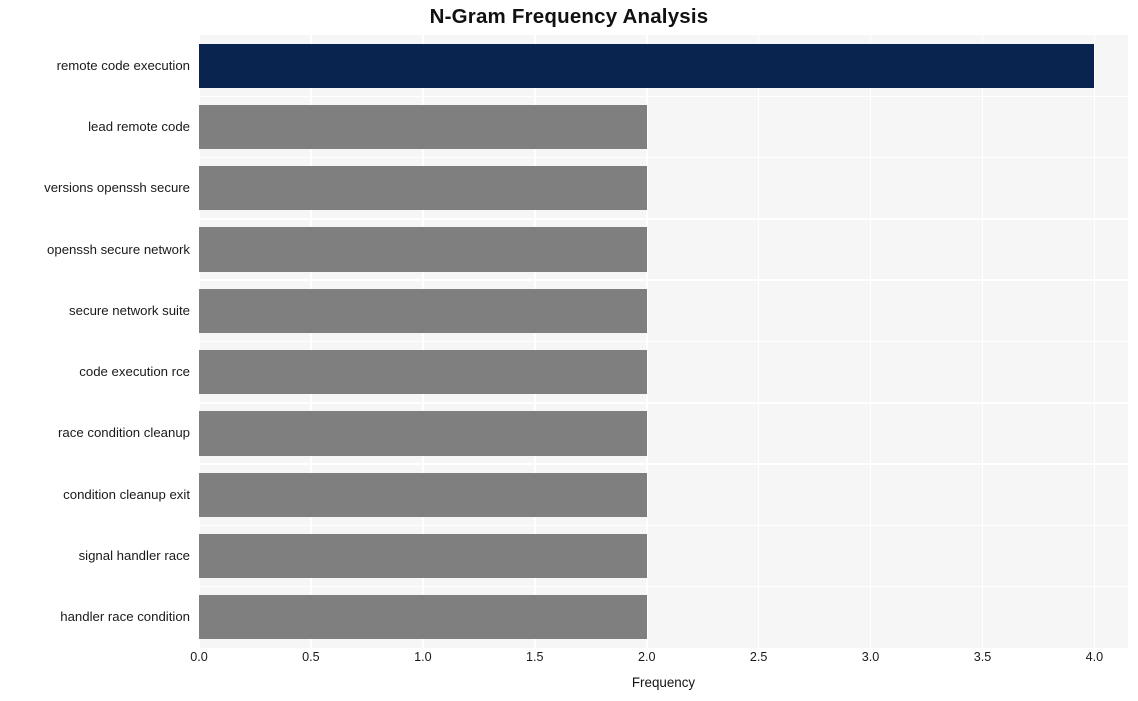 The height and width of the screenshot is (701, 1138). Describe the element at coordinates (118, 249) in the screenshot. I see `y-axis-tick-label: openssh secure network` at that location.